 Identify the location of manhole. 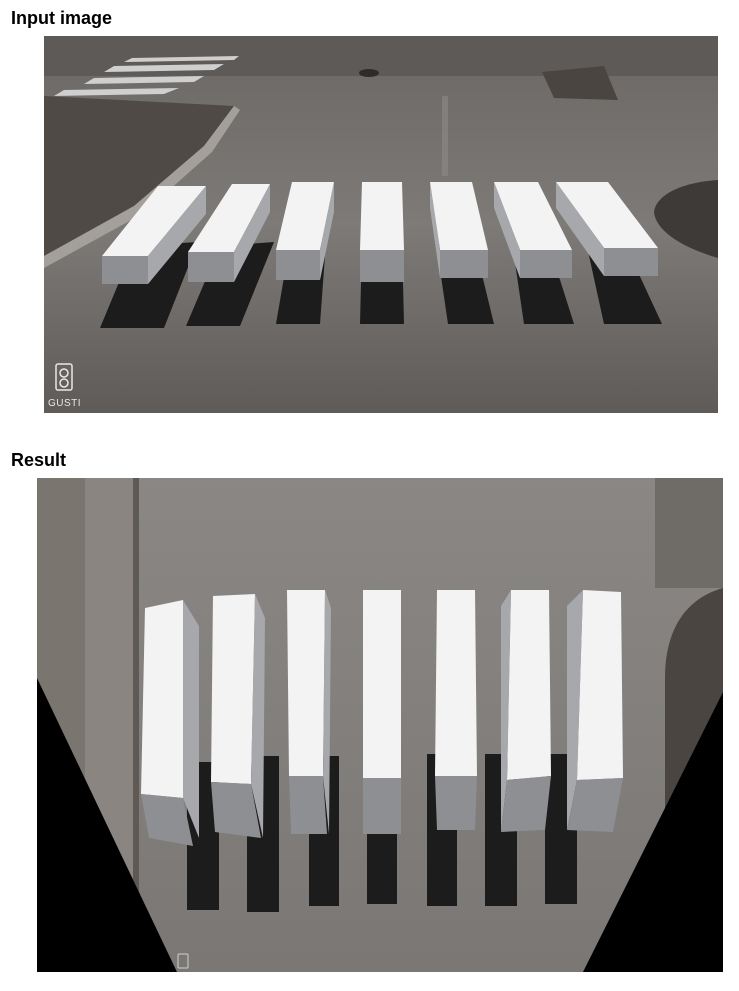
(369, 73).